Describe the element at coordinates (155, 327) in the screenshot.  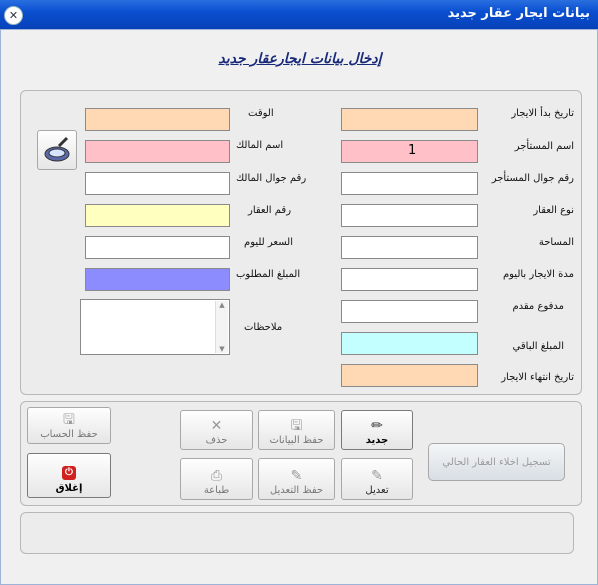
I see `notes-textarea: ▲ ▼` at that location.